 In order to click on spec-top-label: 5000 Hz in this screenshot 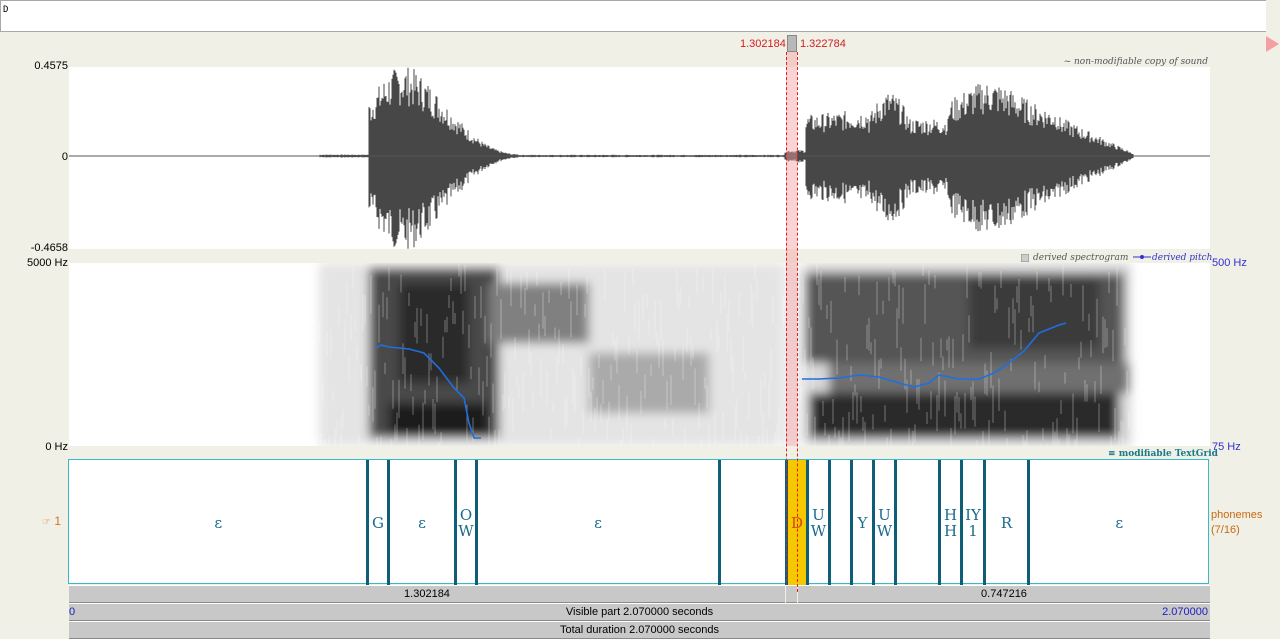, I will do `click(47, 263)`.